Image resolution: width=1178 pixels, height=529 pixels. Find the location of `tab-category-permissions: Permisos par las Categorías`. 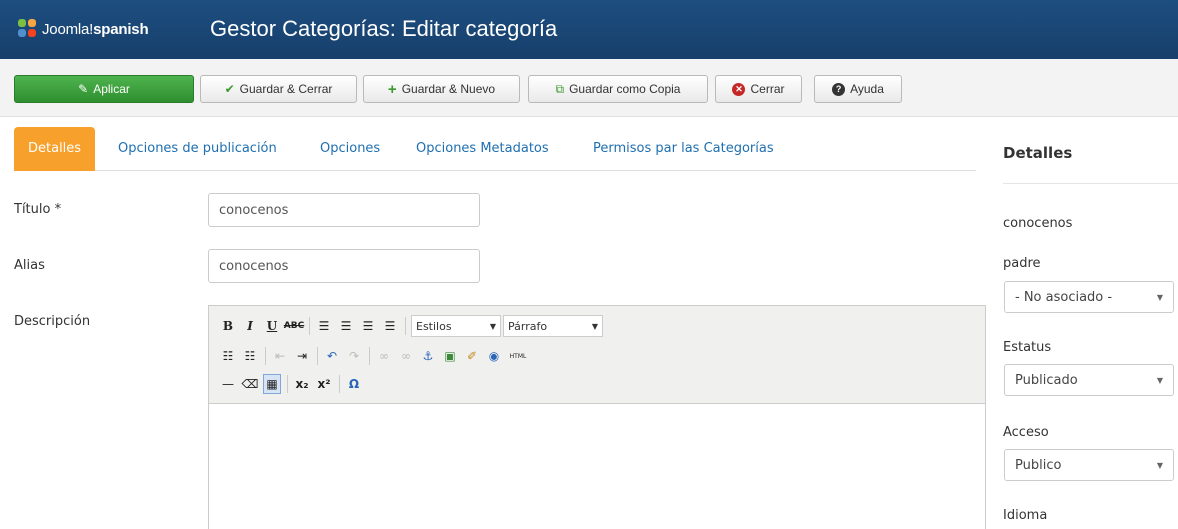

tab-category-permissions: Permisos par las Categorías is located at coordinates (683, 149).